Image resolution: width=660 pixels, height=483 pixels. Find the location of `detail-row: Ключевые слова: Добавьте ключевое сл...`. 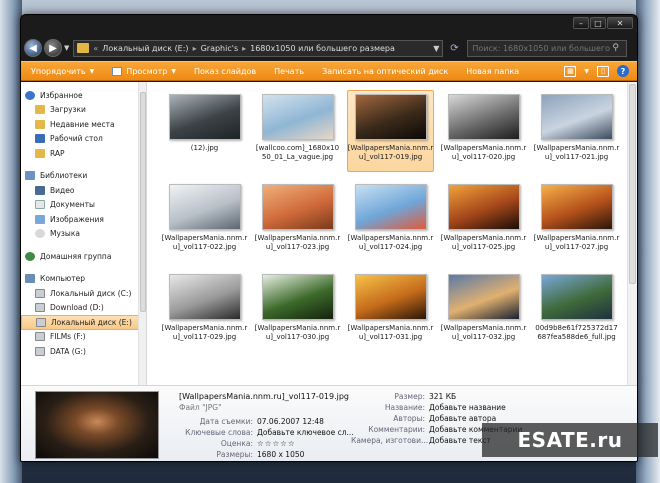

detail-row: Ключевые слова: Добавьте ключевое сл... is located at coordinates (257, 432).